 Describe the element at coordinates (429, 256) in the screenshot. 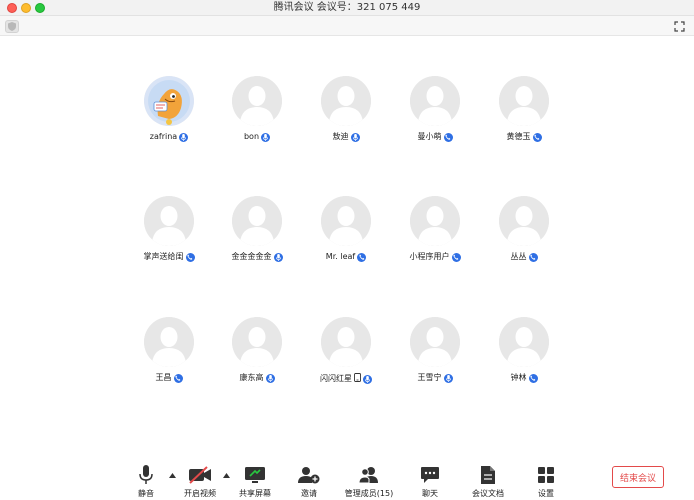

I see `participant-name: 小程序用户` at that location.